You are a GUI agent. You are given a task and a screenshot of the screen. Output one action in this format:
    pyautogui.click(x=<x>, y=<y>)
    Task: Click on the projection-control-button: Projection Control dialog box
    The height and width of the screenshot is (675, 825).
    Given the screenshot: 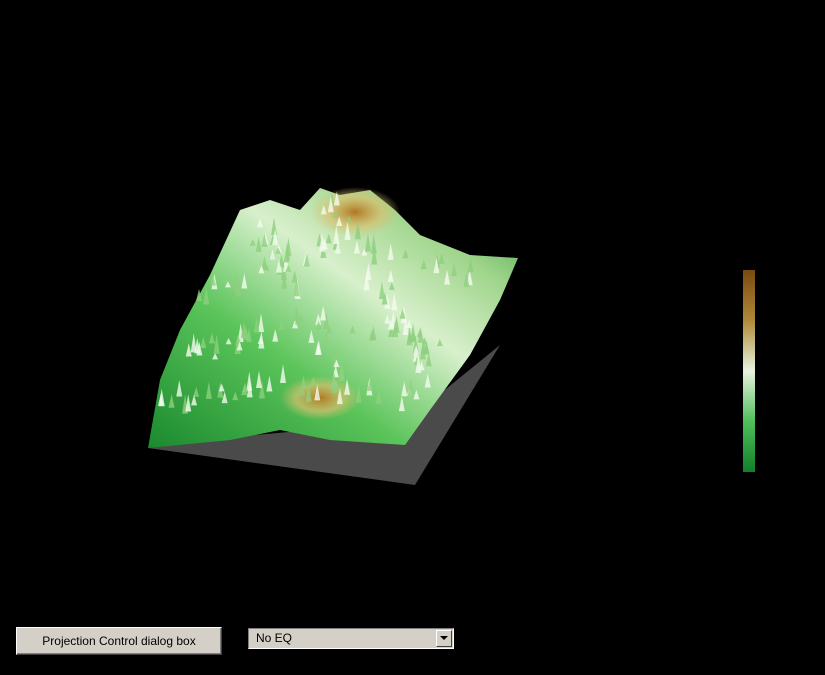 What is the action you would take?
    pyautogui.click(x=119, y=641)
    